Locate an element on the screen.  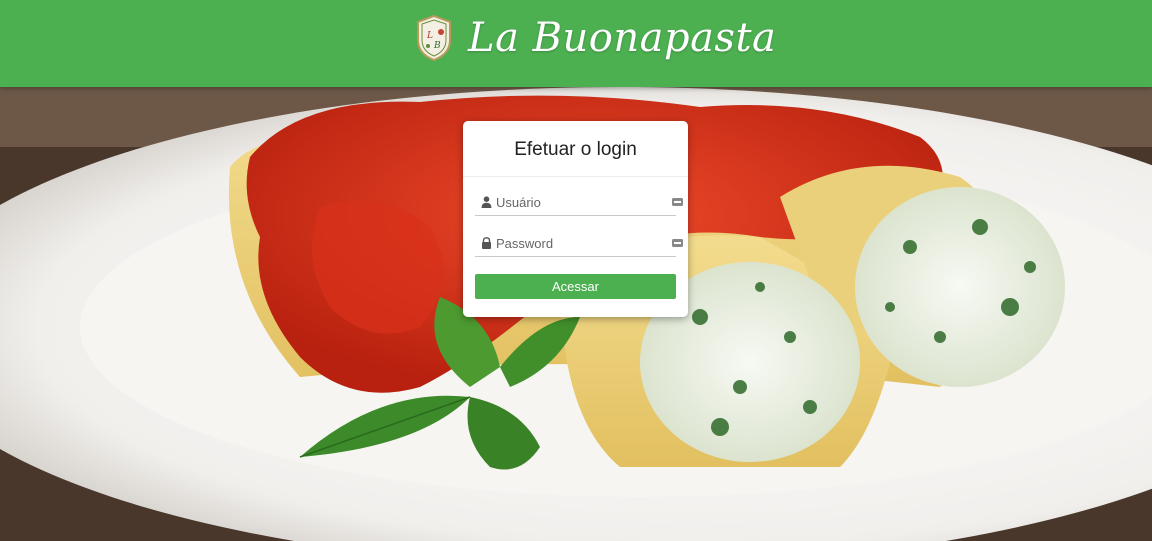
login-divider is located at coordinates (575, 176).